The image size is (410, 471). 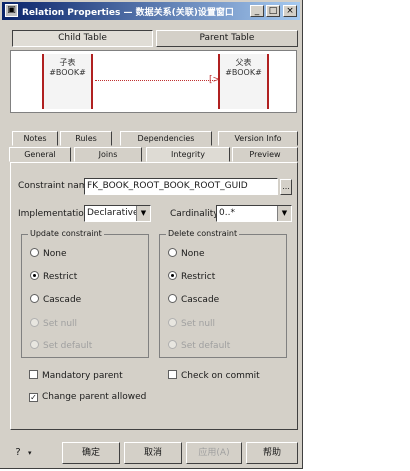 What do you see at coordinates (18, 453) in the screenshot?
I see `help-menu-icon: ?` at bounding box center [18, 453].